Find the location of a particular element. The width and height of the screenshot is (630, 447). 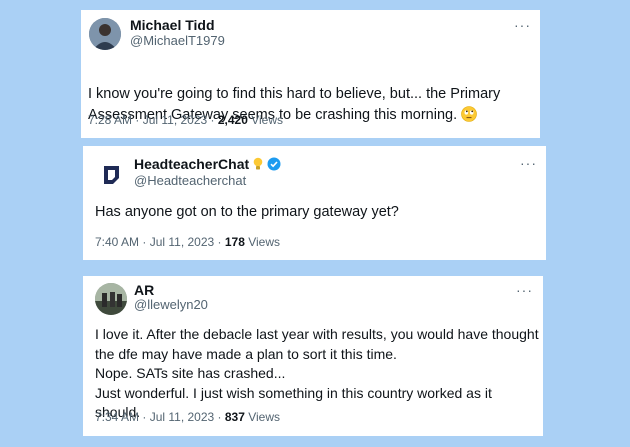

rolling-eyes-emoji-icon is located at coordinates (469, 117).